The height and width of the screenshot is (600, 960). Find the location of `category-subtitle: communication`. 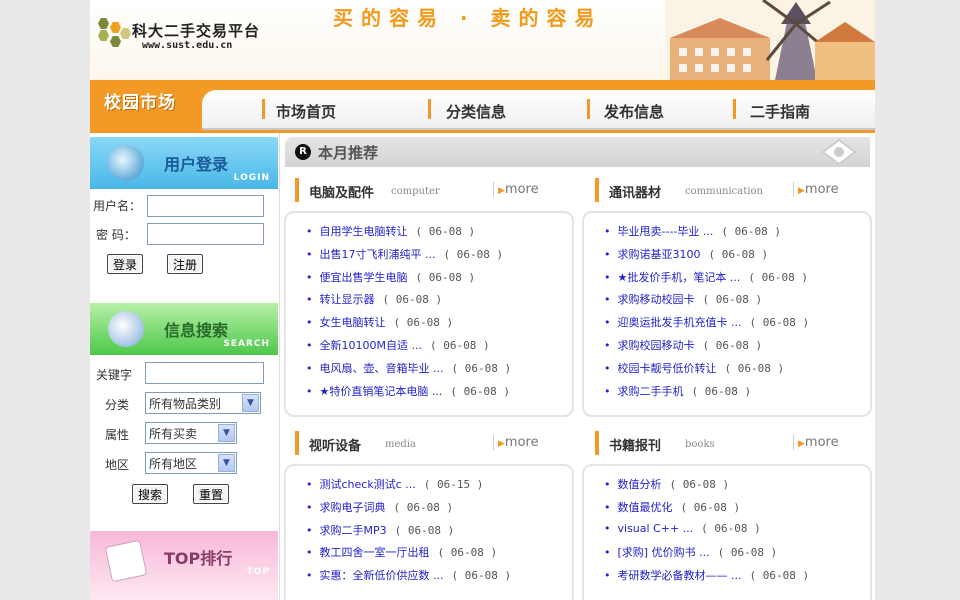

category-subtitle: communication is located at coordinates (724, 191).